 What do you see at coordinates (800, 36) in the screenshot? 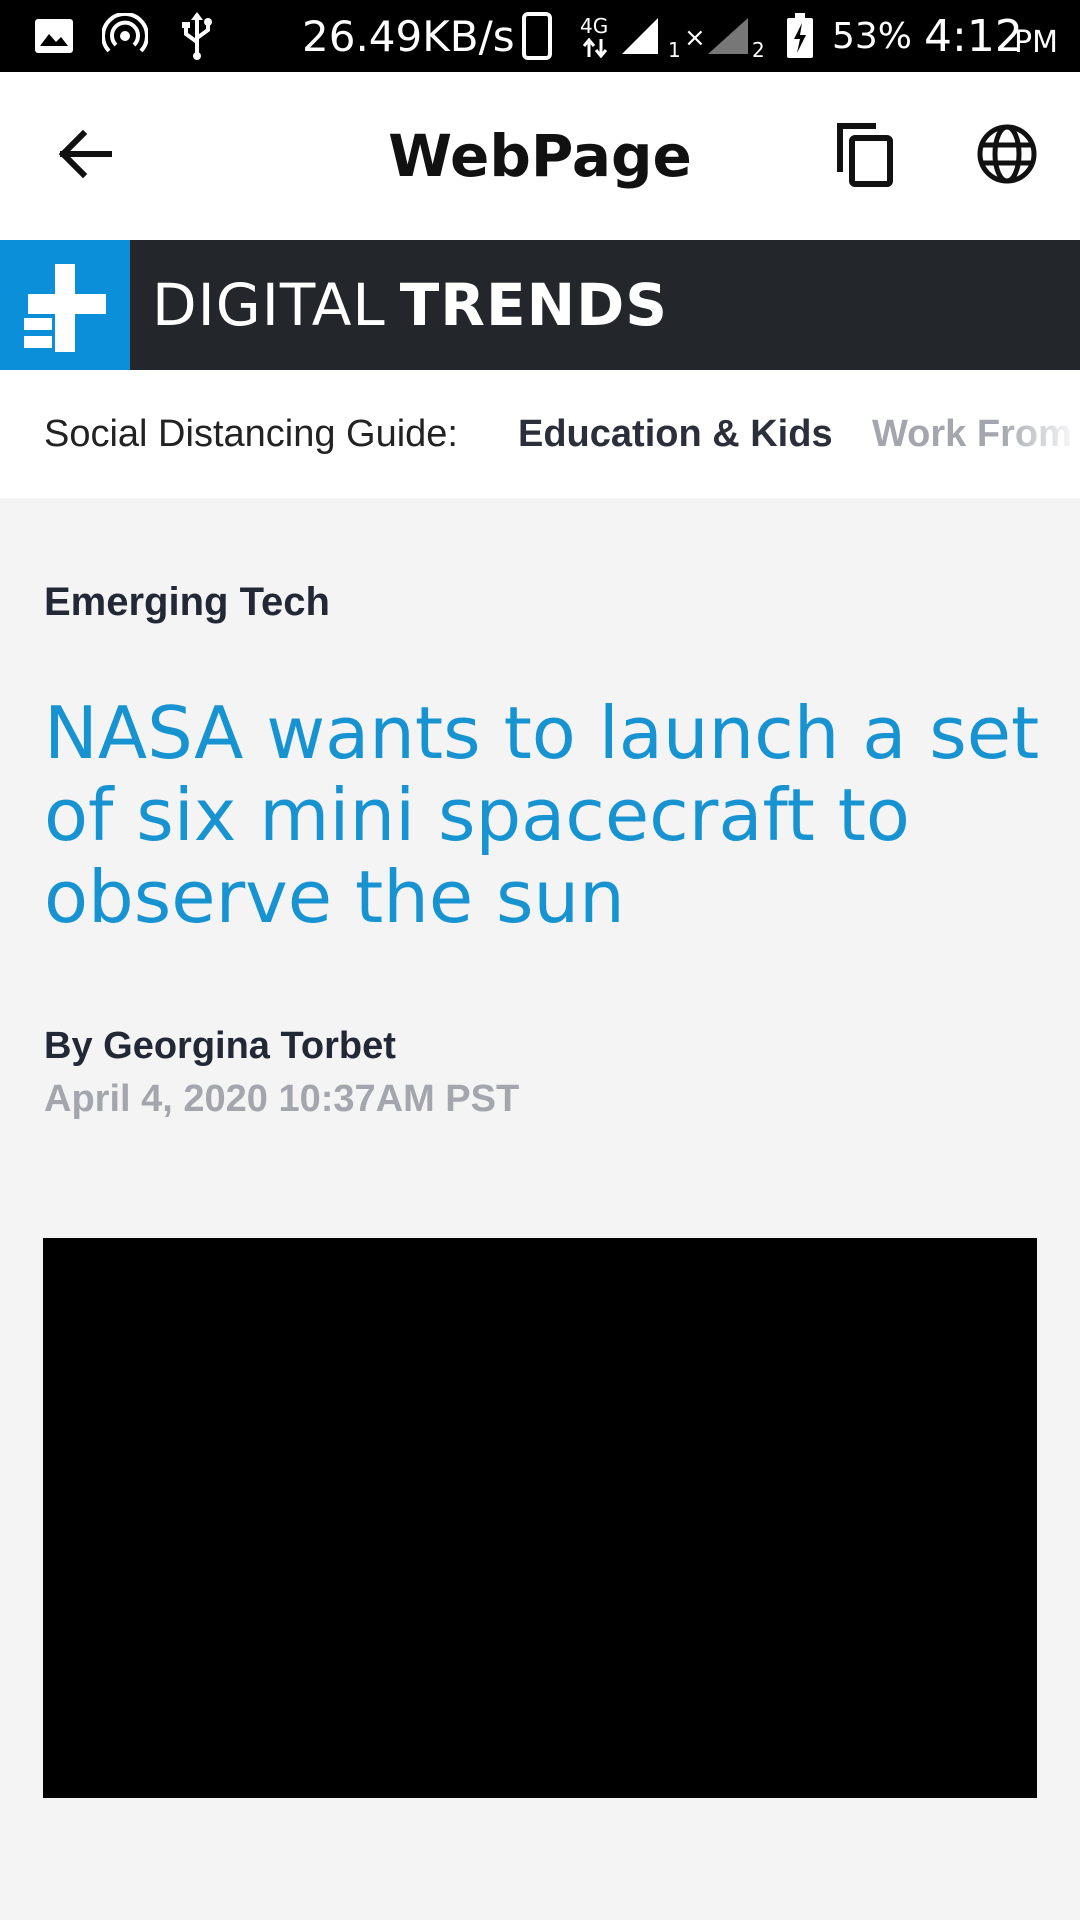
I see `battery-charging-icon` at bounding box center [800, 36].